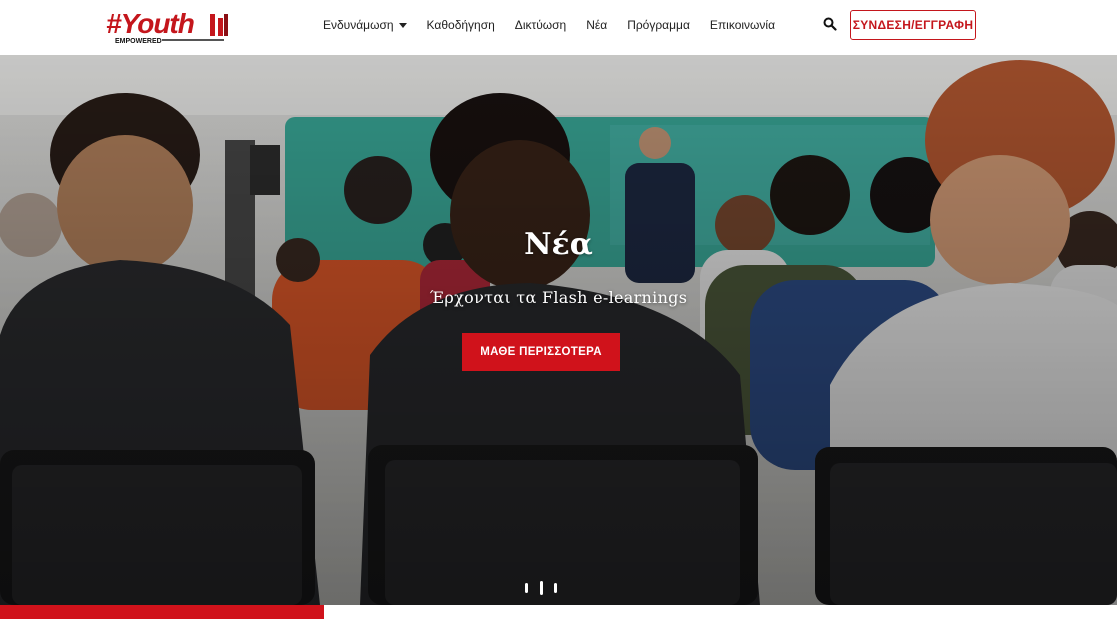  I want to click on svg-text: EMPOWERED, so click(138, 41).